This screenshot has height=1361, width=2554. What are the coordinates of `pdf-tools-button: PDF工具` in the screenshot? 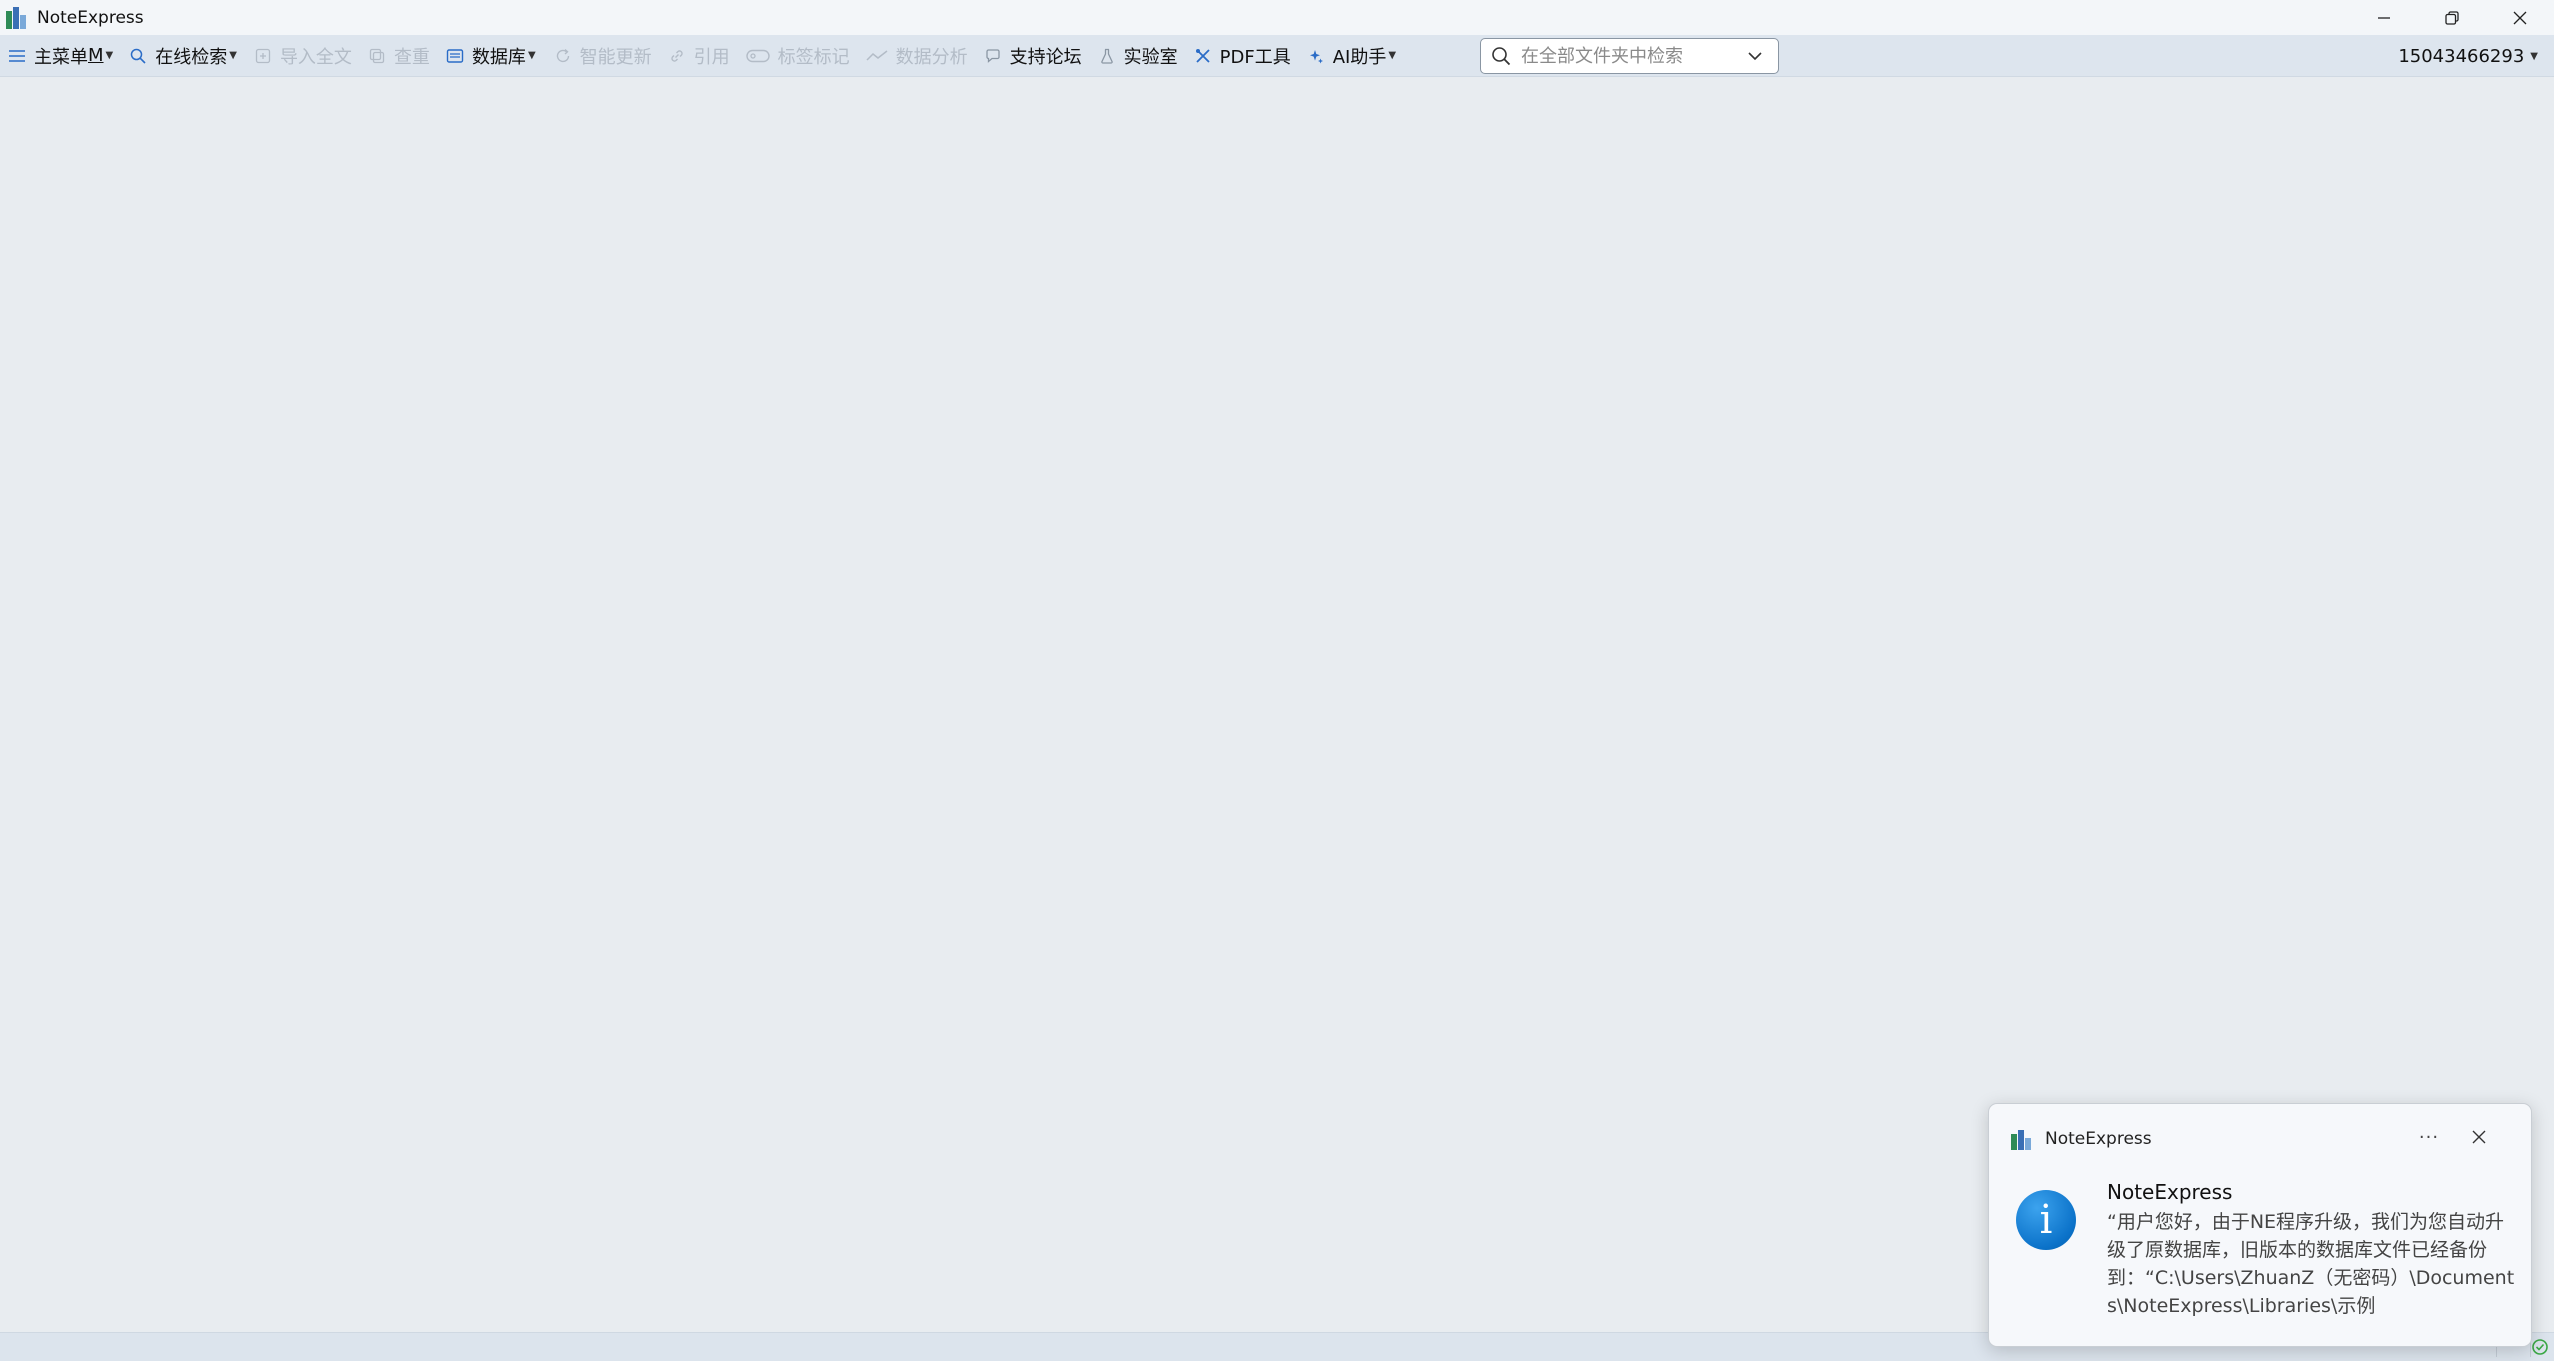 It's located at (1242, 56).